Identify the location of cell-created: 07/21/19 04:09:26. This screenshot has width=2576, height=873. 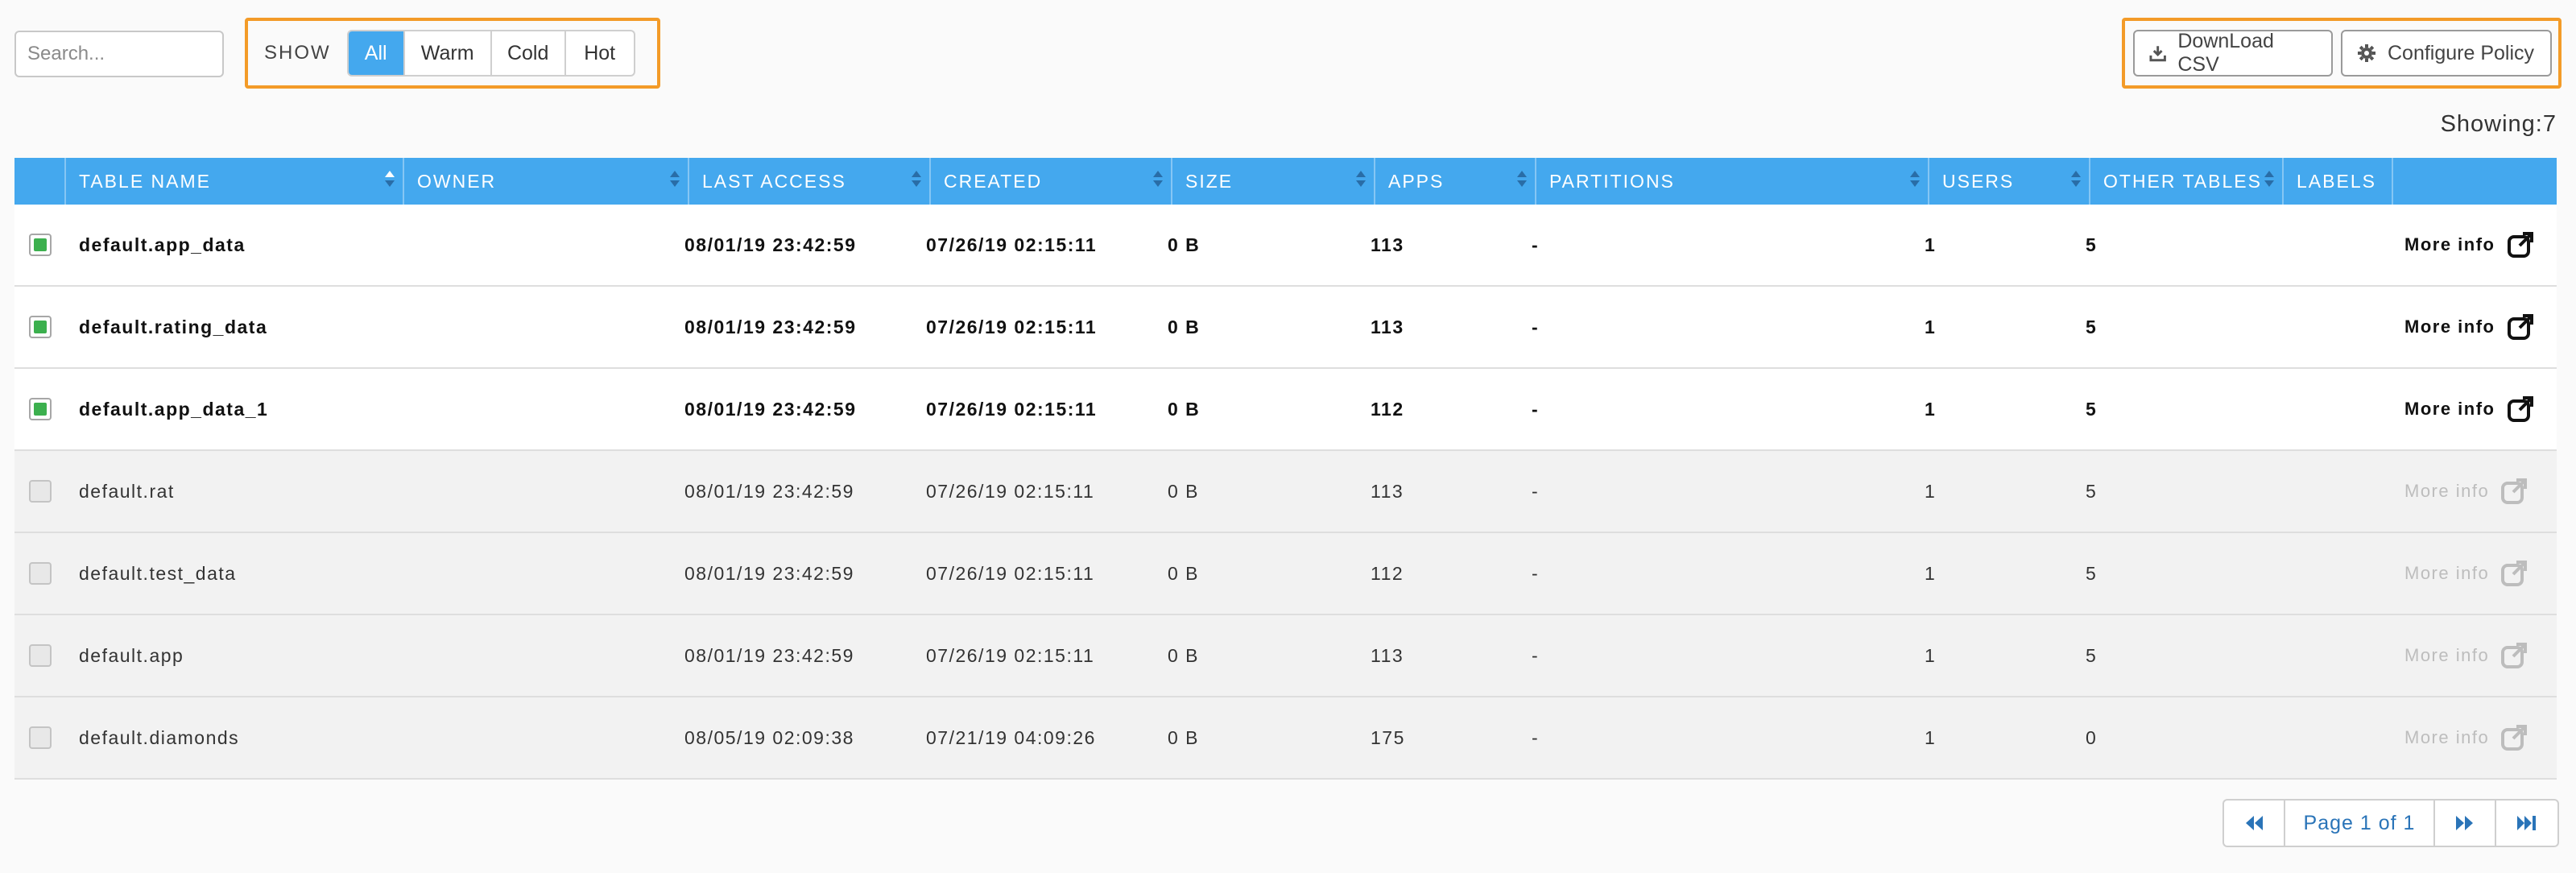
(1011, 737).